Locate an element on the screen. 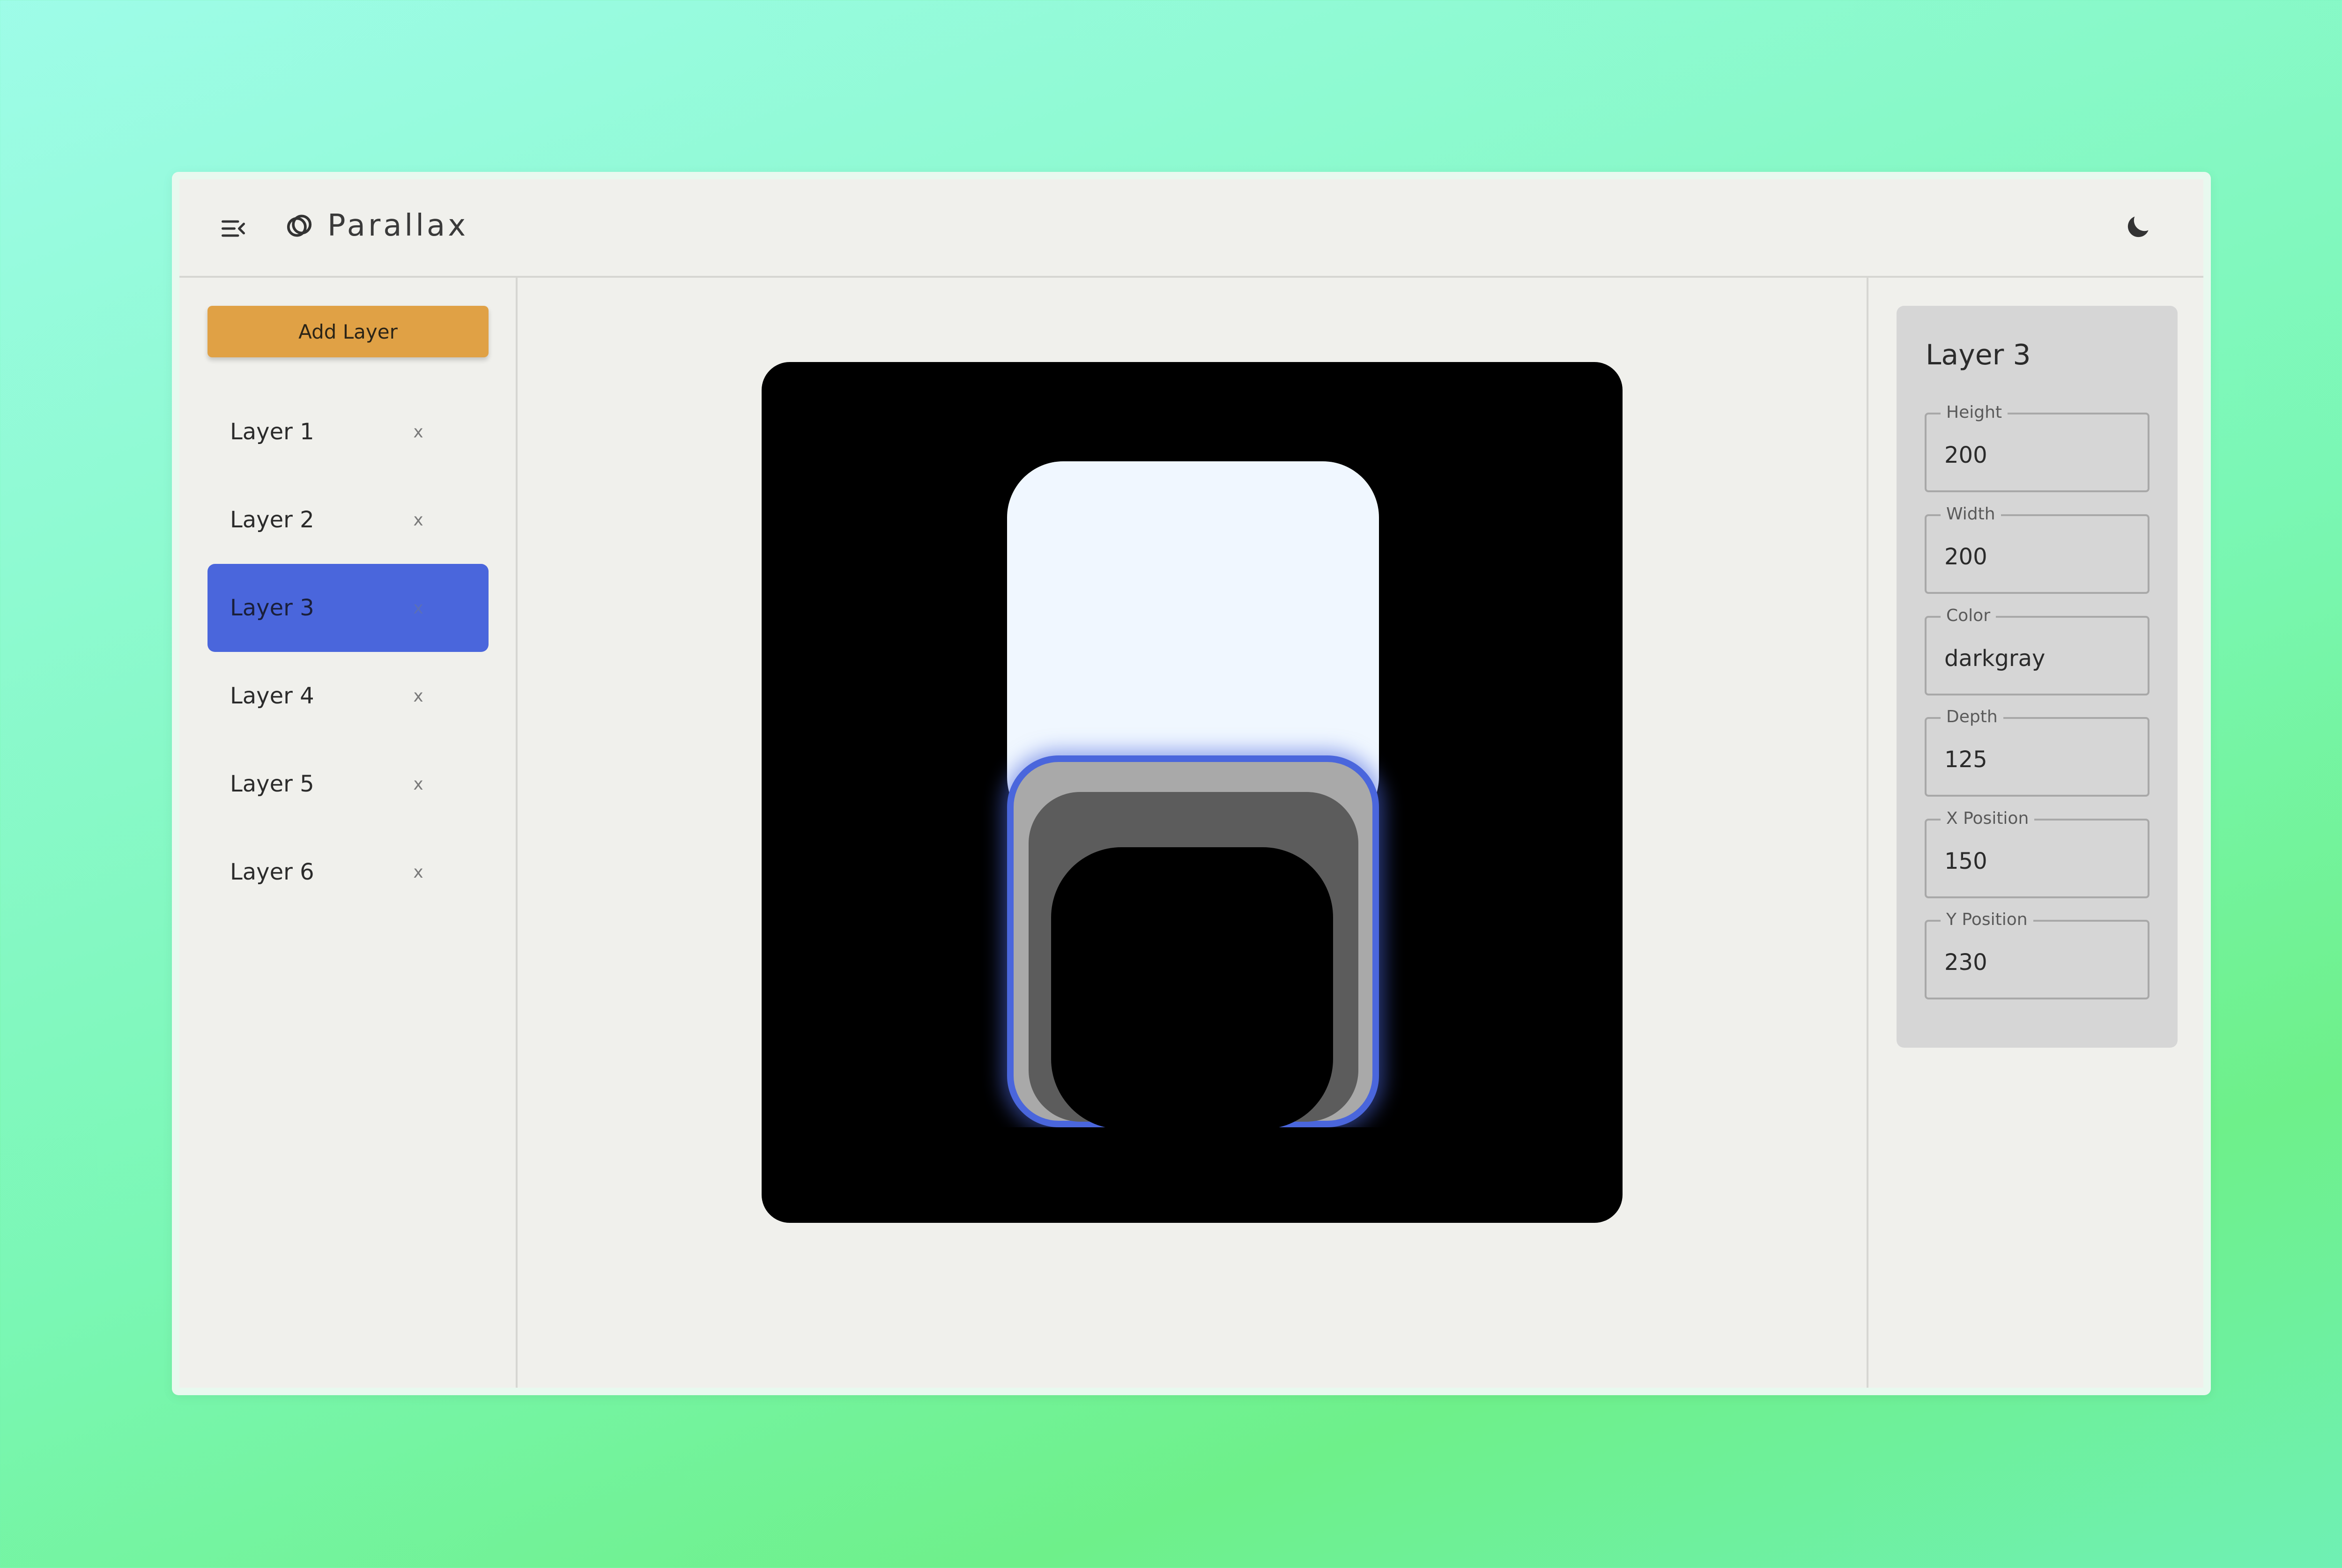 The image size is (2342, 1568). app-title: Parallax is located at coordinates (398, 225).